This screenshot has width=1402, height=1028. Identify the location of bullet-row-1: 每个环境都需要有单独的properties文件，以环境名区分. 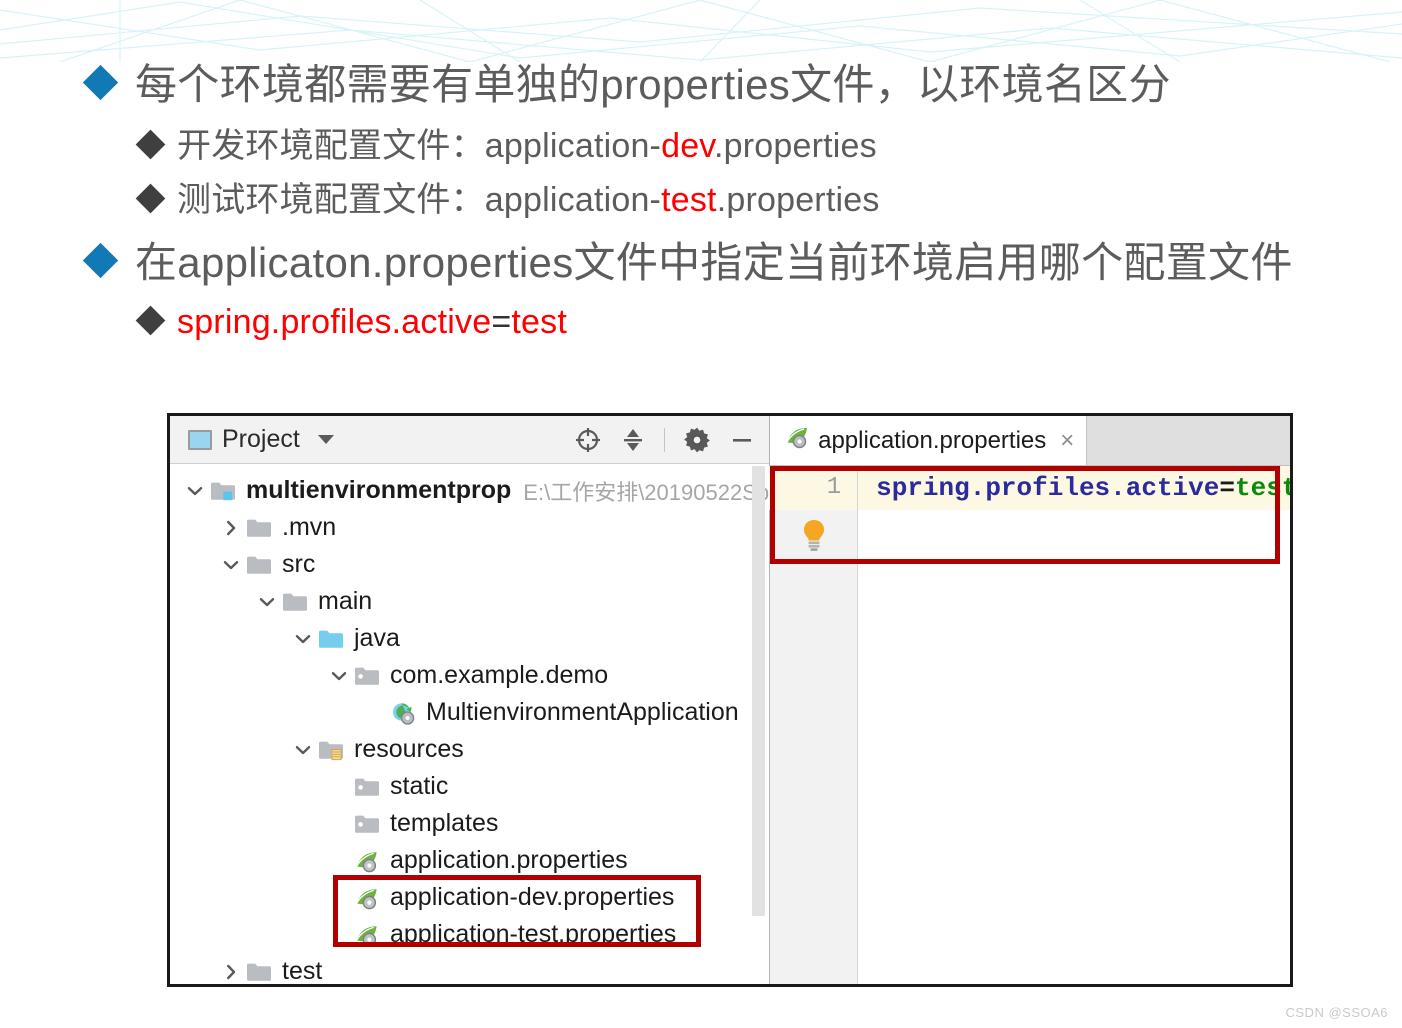
(701, 85).